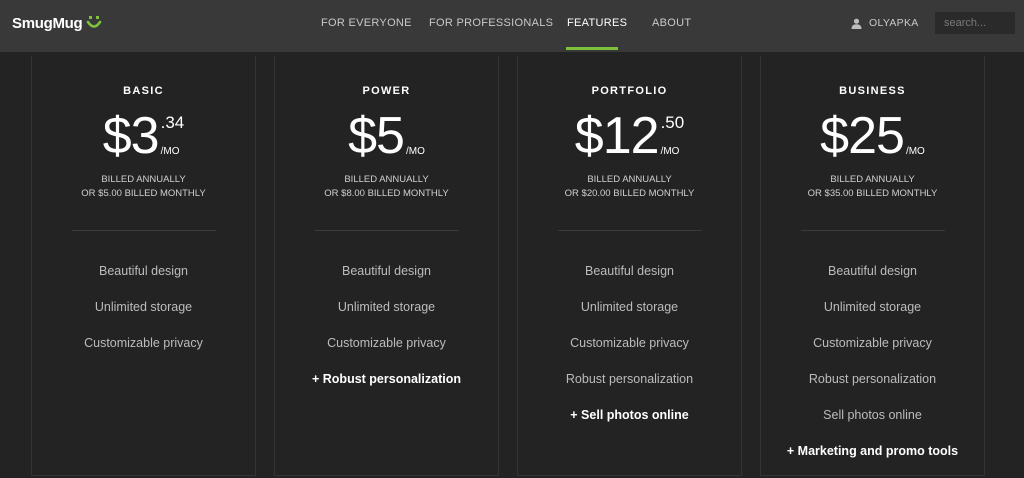 This screenshot has width=1024, height=478. I want to click on nav-about: ABOUT, so click(671, 23).